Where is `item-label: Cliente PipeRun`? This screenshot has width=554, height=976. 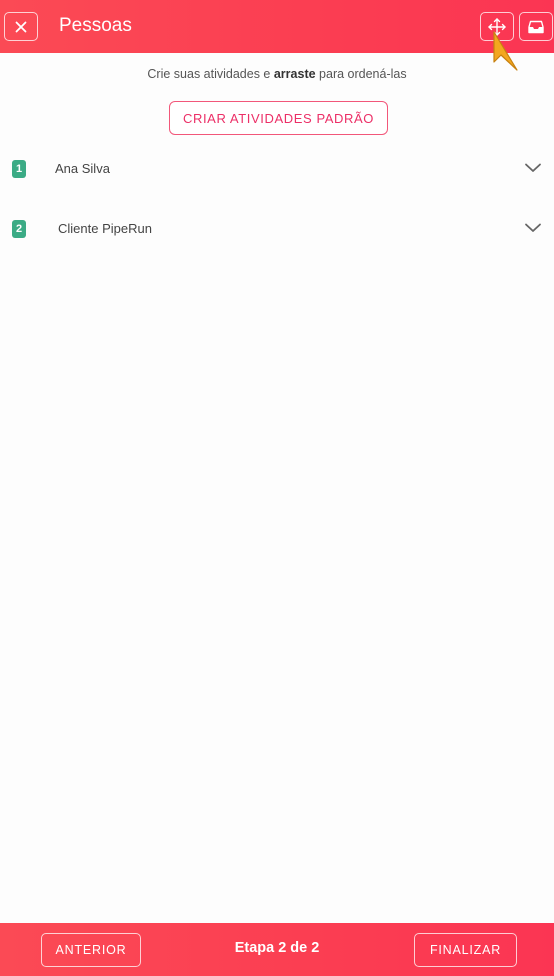 item-label: Cliente PipeRun is located at coordinates (105, 228).